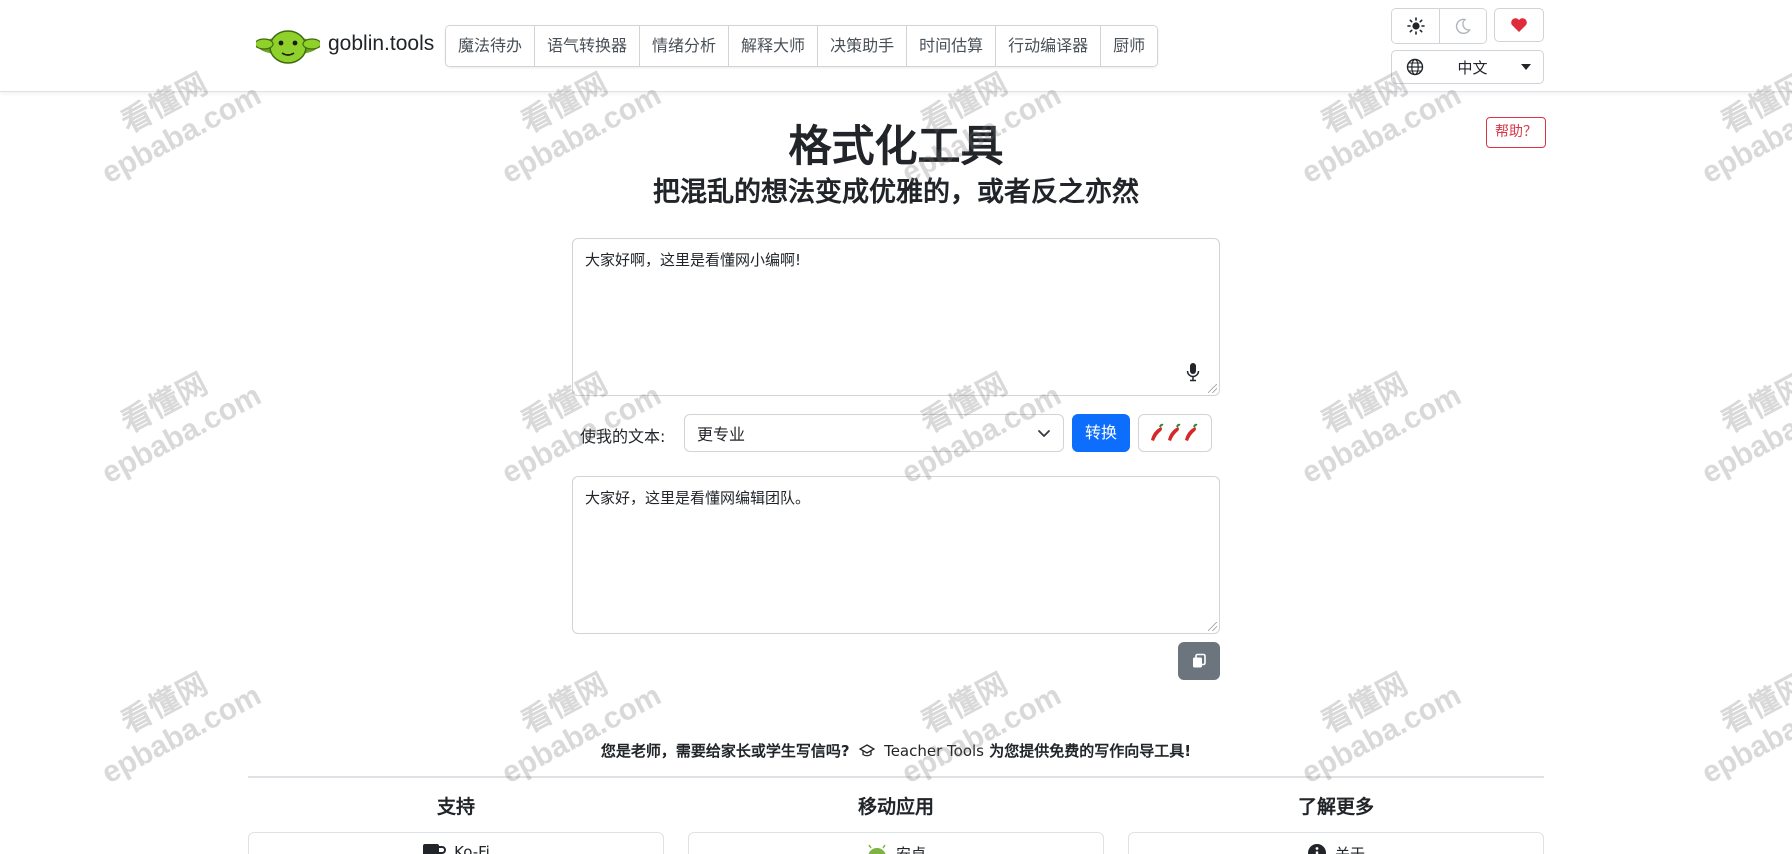 This screenshot has height=854, width=1792. What do you see at coordinates (698, 498) in the screenshot?
I see `output-text: 大家好，这里是看懂网编辑团队。` at bounding box center [698, 498].